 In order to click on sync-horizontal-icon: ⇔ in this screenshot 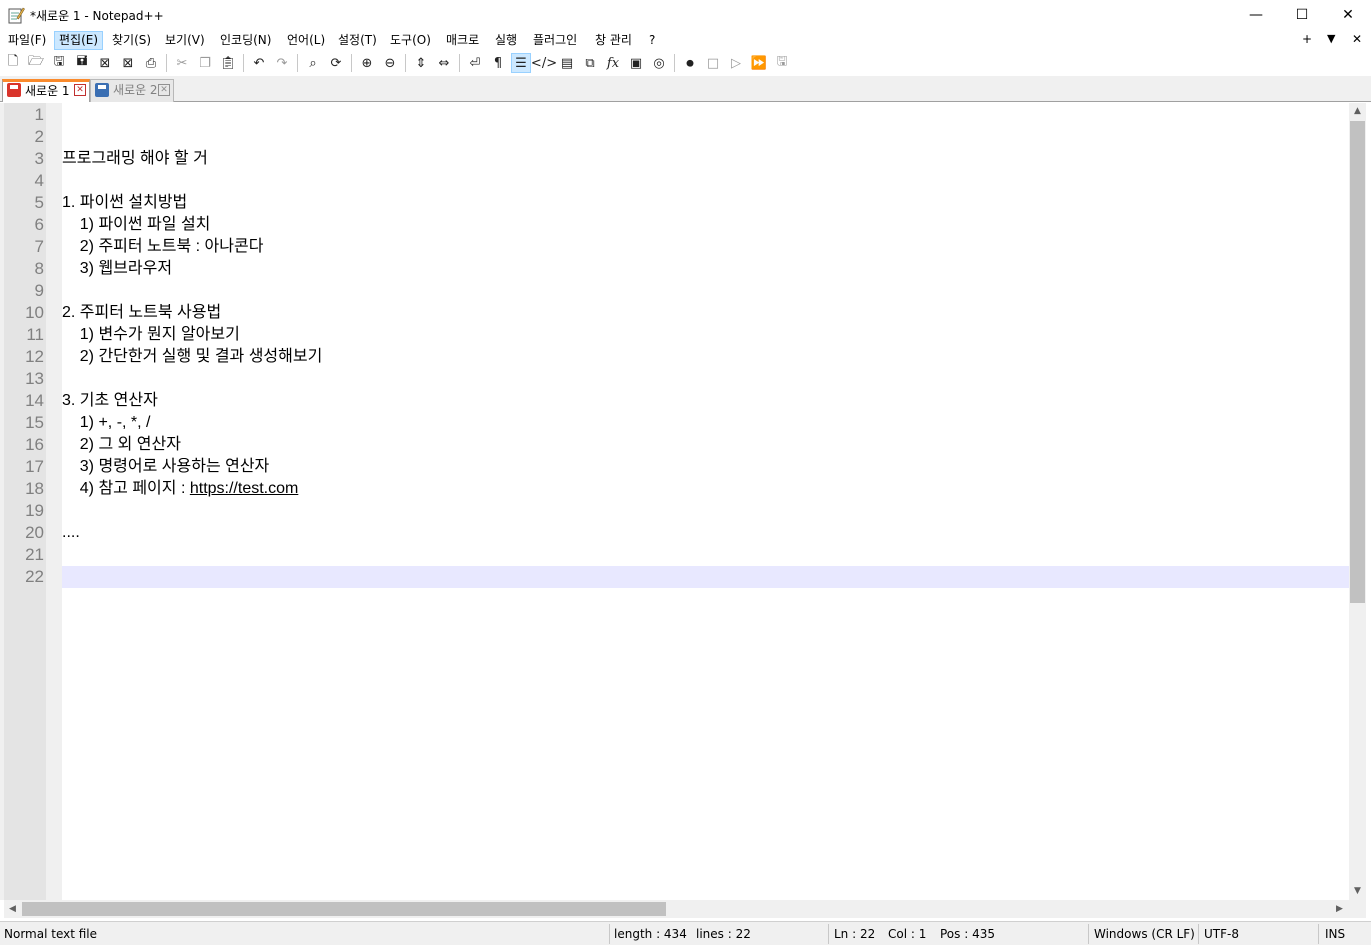, I will do `click(444, 63)`.